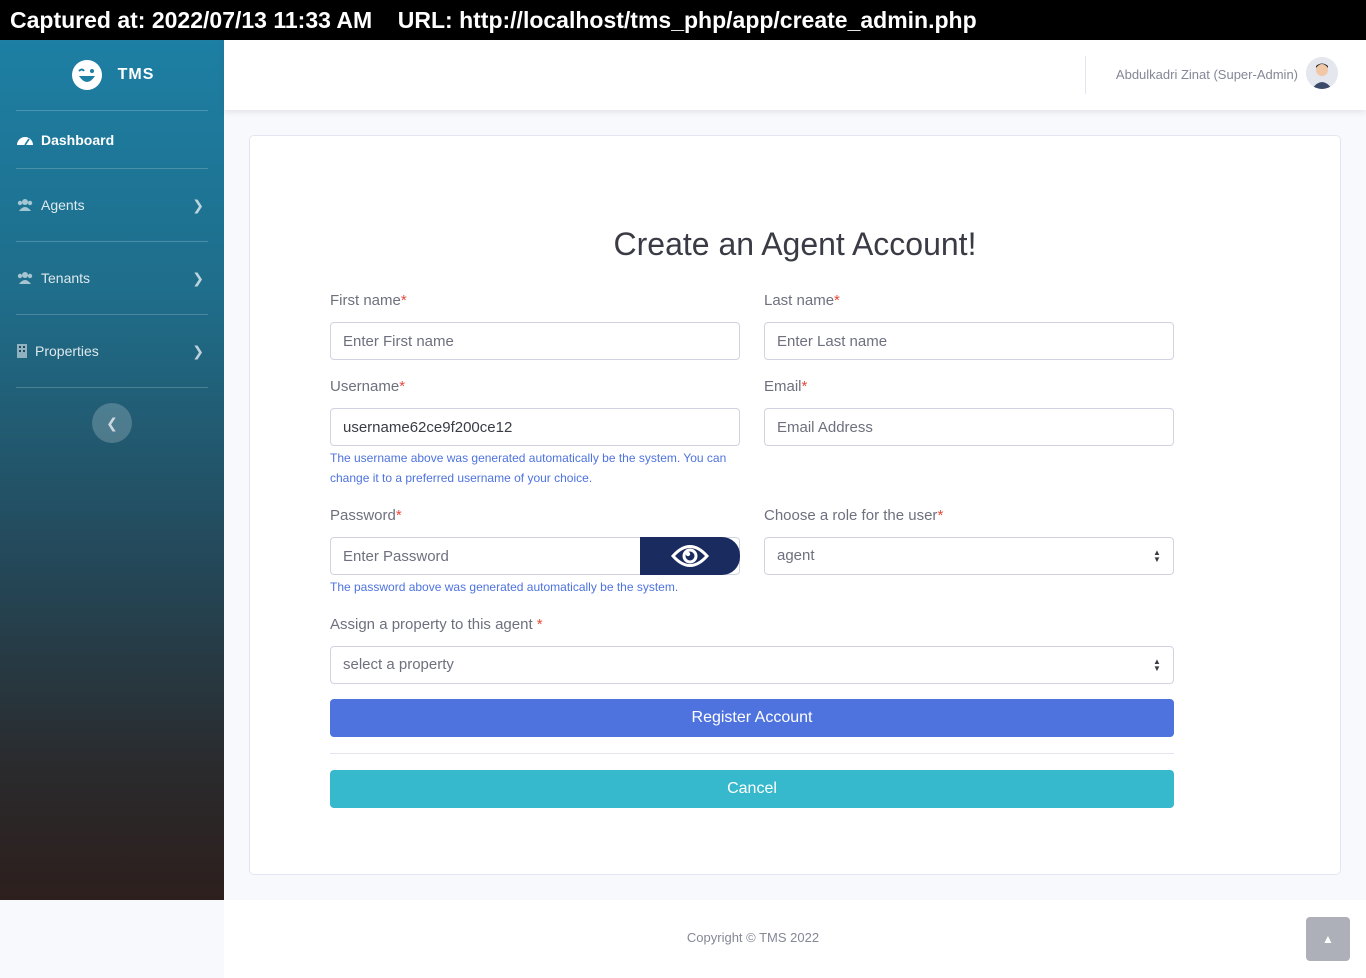  I want to click on brand-name: TMS, so click(136, 74).